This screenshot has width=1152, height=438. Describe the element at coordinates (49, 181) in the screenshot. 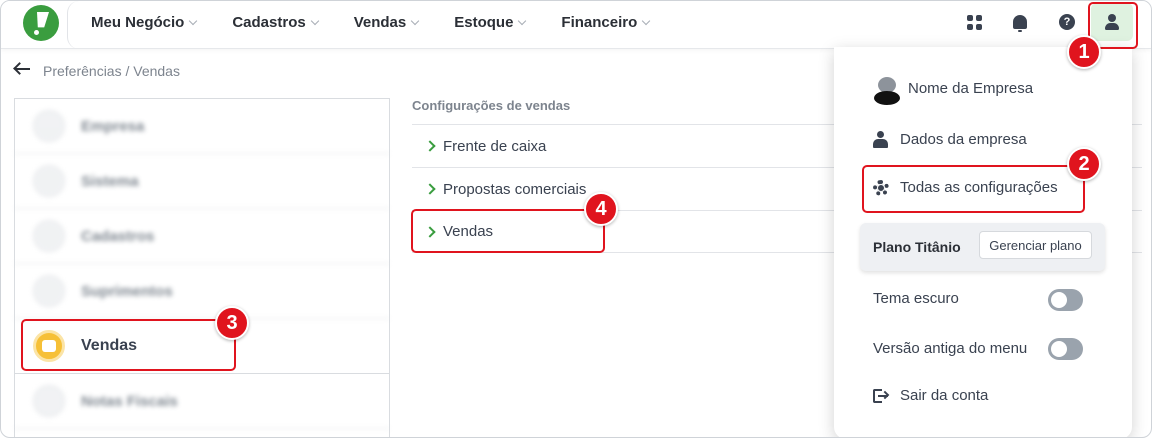

I see `sistema-icon` at that location.